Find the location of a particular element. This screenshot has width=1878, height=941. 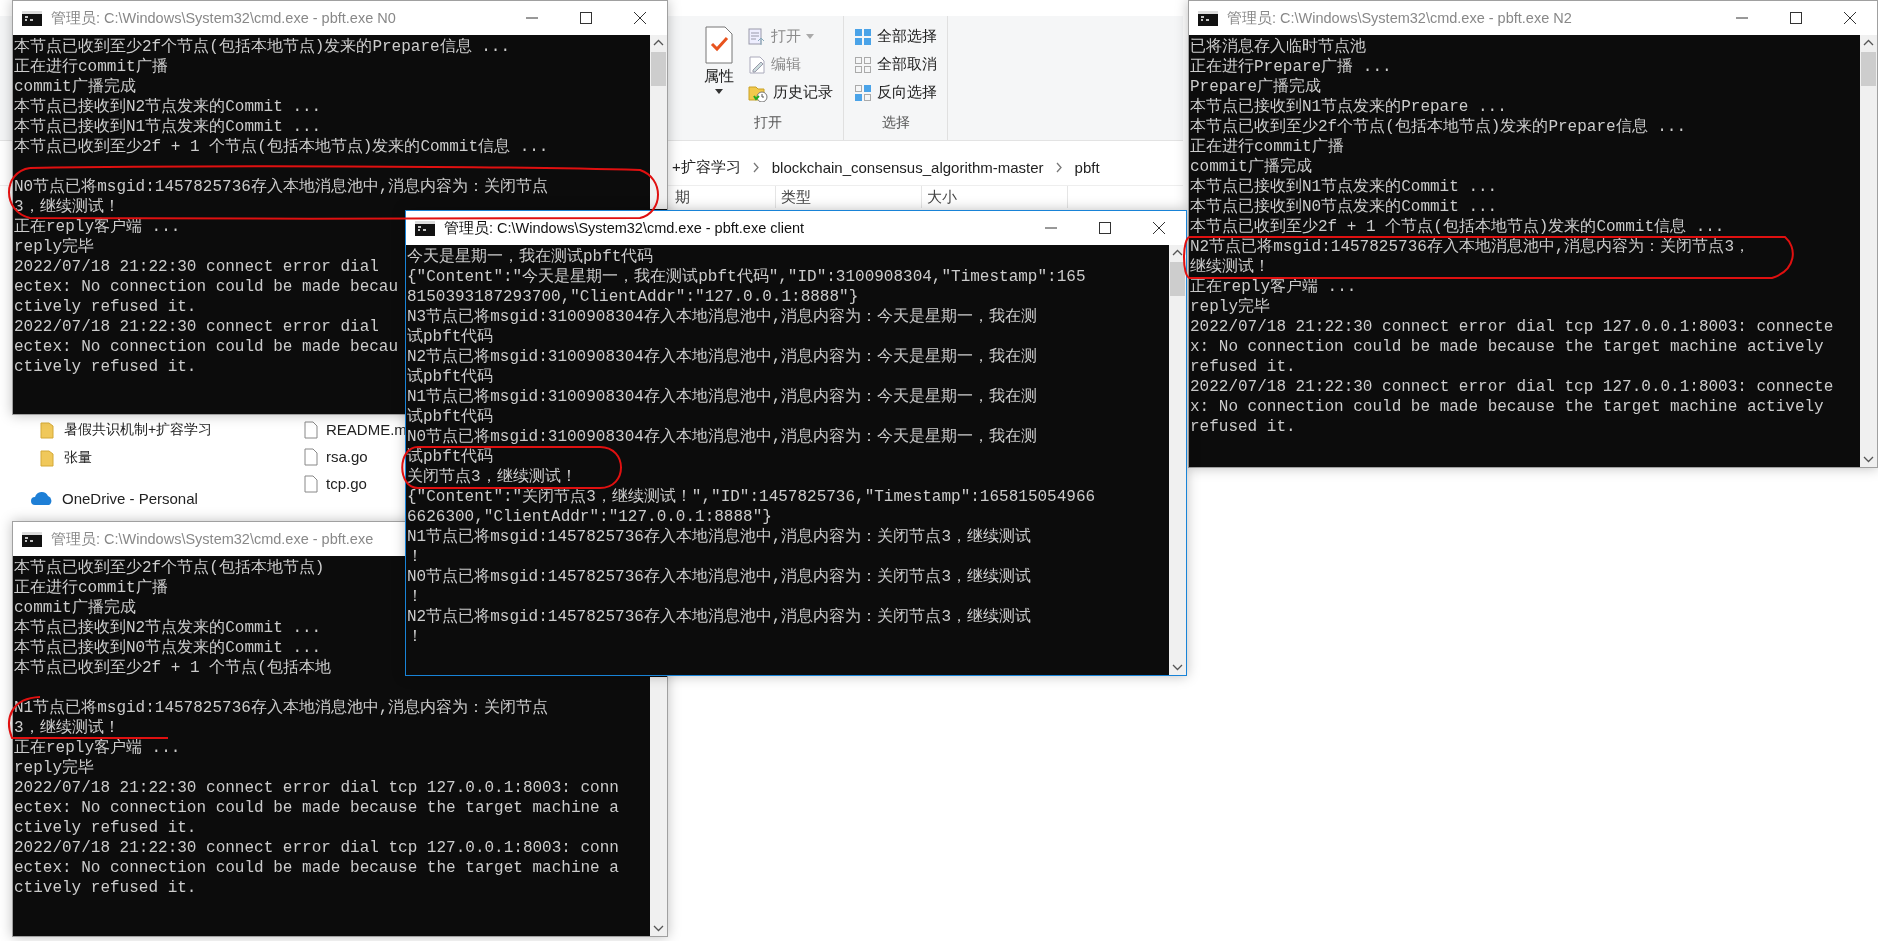

file-item: tcp.go is located at coordinates (353, 483).